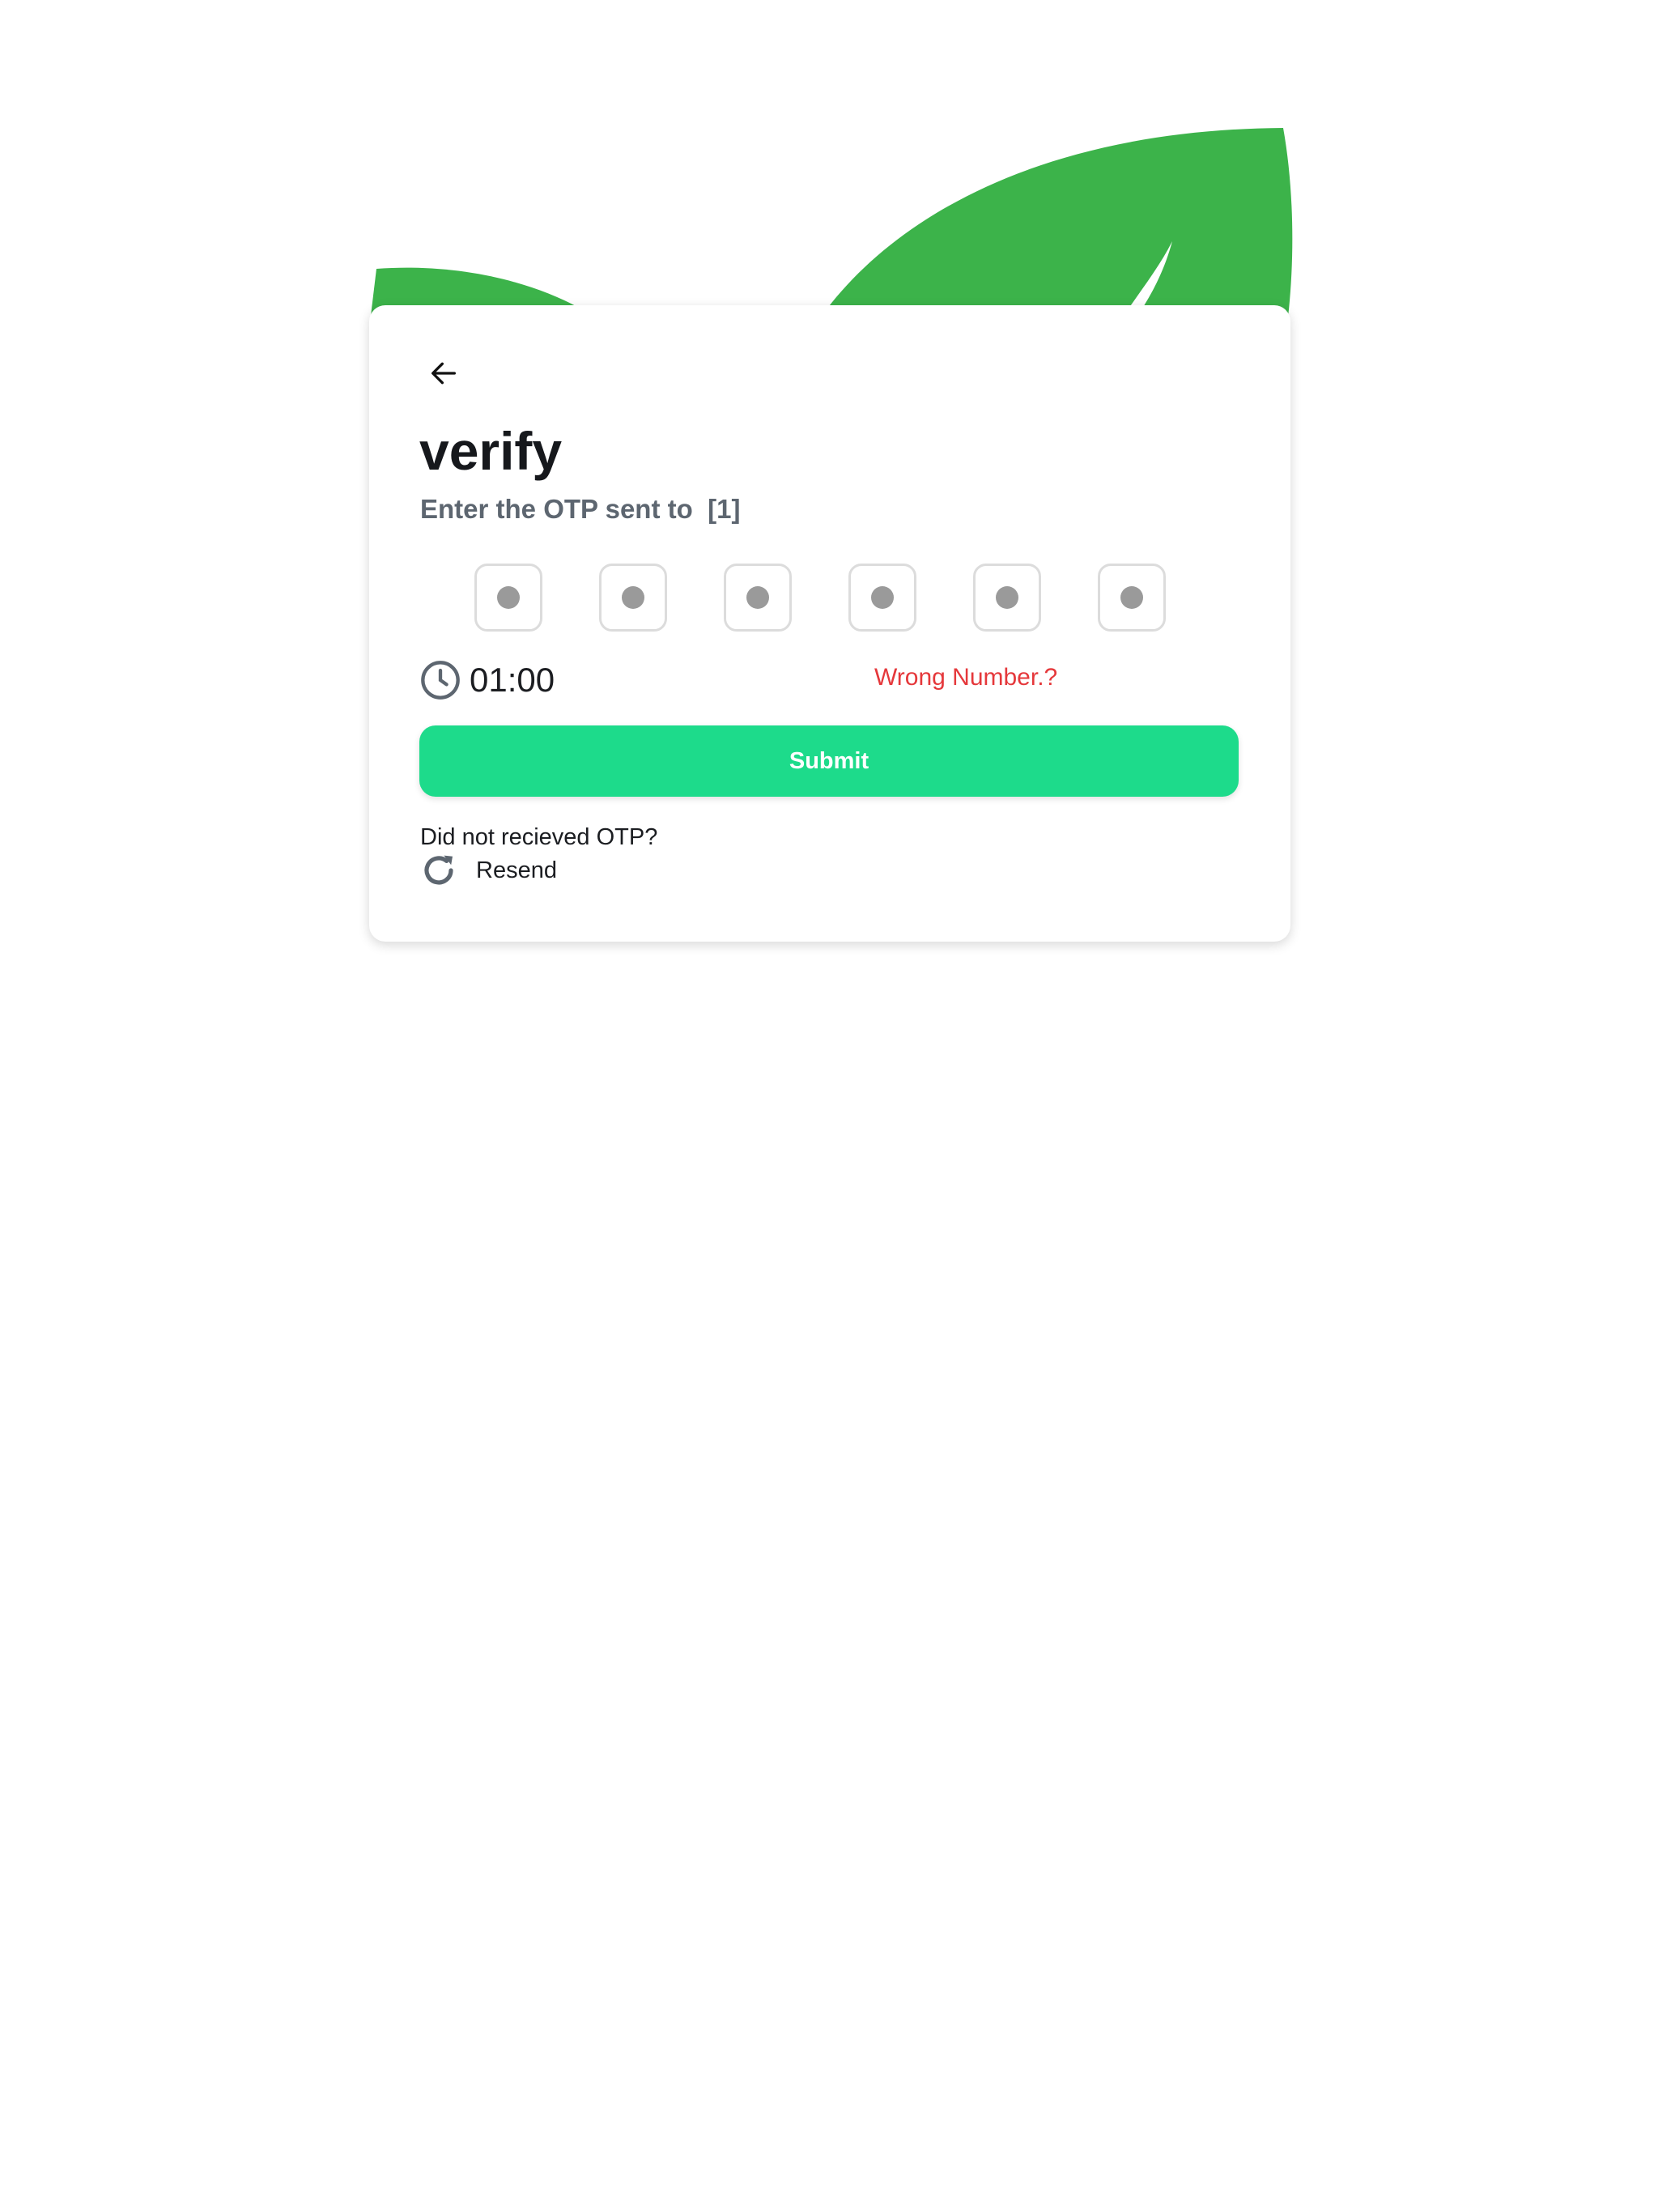 The width and height of the screenshot is (1658, 2212). I want to click on resend-hint: Did not recieved OTP?, so click(539, 837).